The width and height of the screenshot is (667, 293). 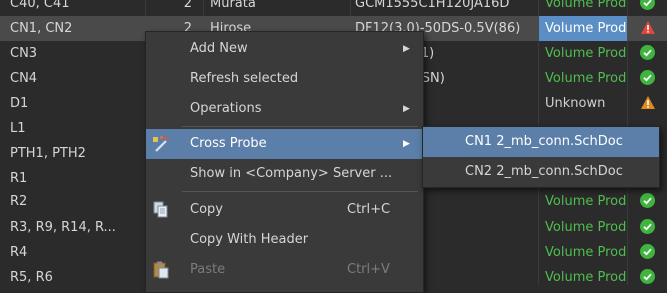 What do you see at coordinates (368, 269) in the screenshot?
I see `menu-item-shortcut: Ctrl+V` at bounding box center [368, 269].